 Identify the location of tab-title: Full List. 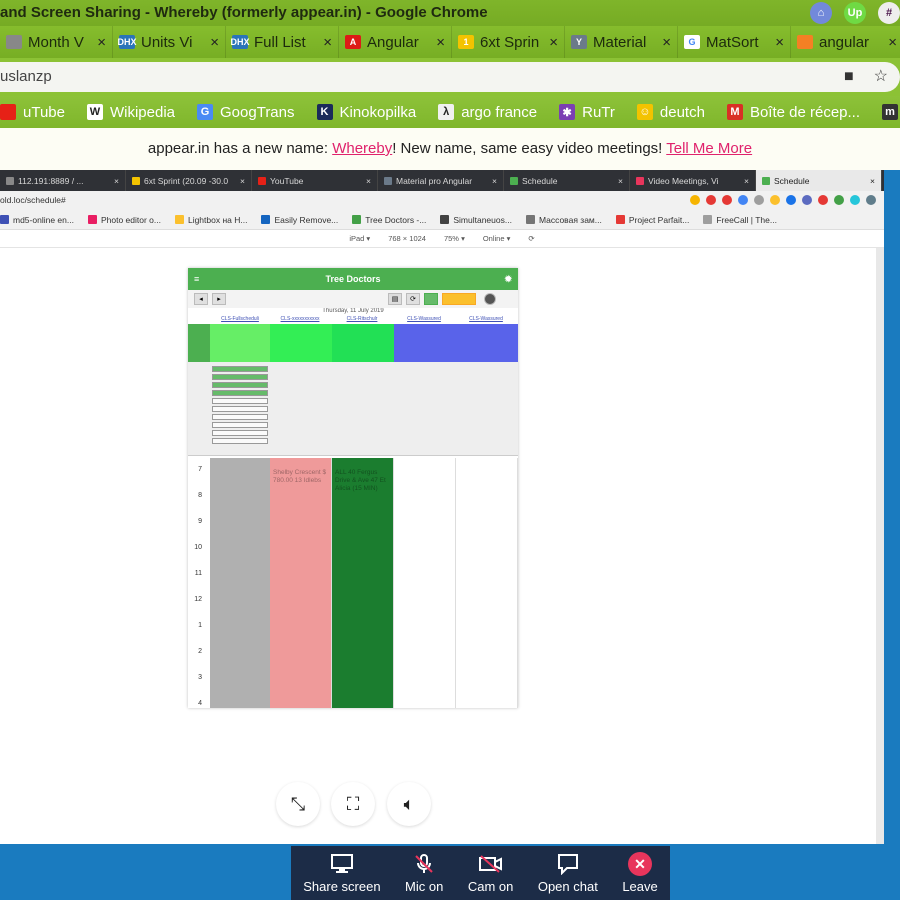
(280, 42).